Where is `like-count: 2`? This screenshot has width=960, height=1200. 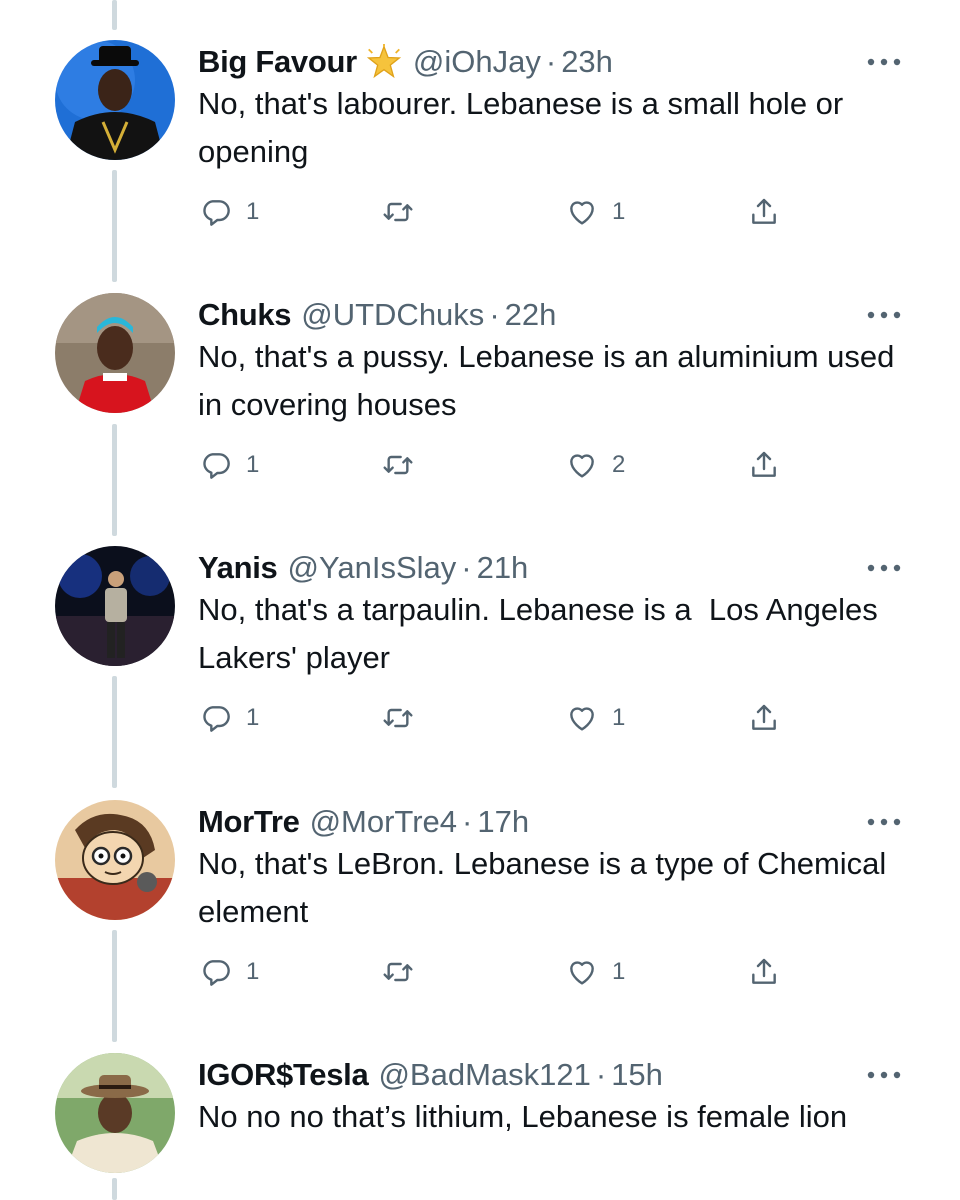
like-count: 2 is located at coordinates (619, 464).